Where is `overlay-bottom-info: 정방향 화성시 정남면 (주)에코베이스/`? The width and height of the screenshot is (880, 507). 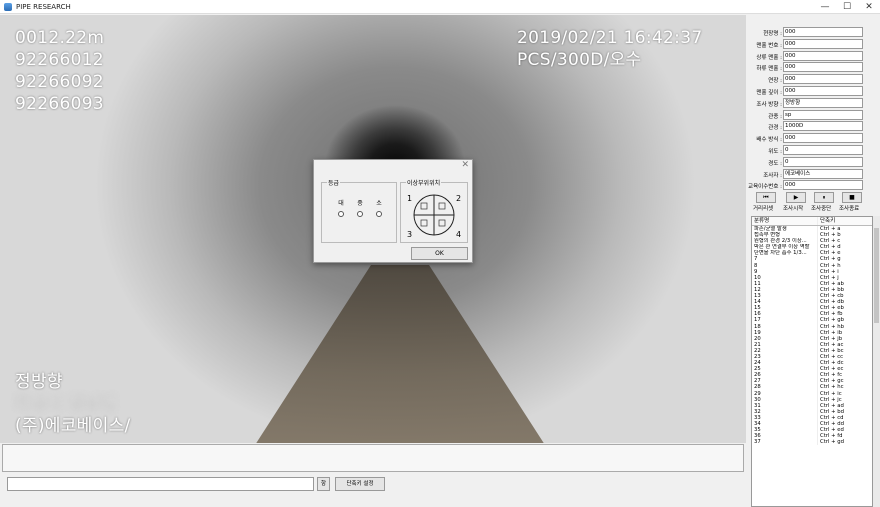
overlay-bottom-info: 정방향 화성시 정남면 (주)에코베이스/ is located at coordinates (73, 404).